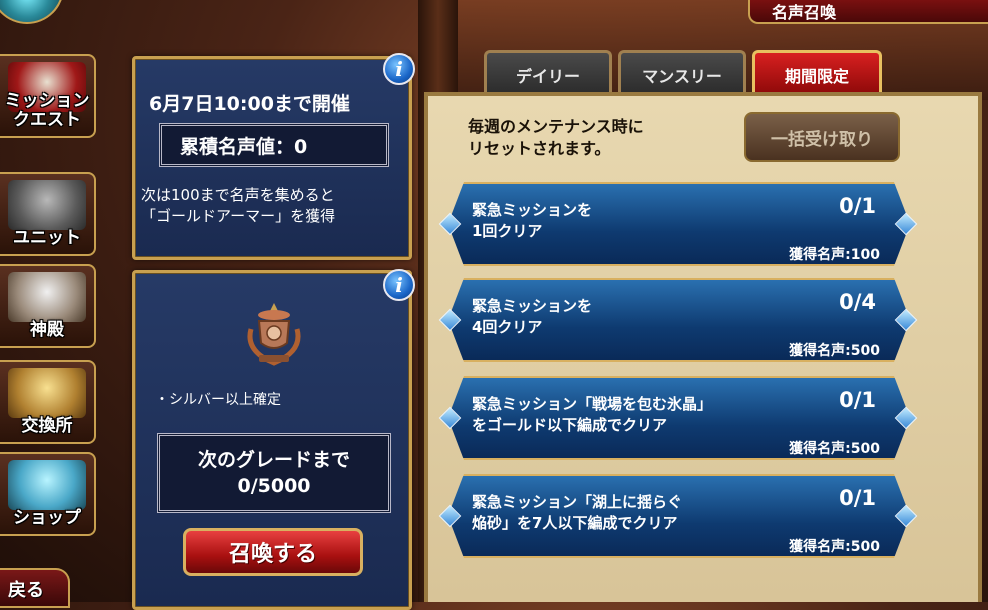 This screenshot has width=988, height=610. I want to click on next-reward-line2: 「ゴールドアーマー」を獲得, so click(238, 216).